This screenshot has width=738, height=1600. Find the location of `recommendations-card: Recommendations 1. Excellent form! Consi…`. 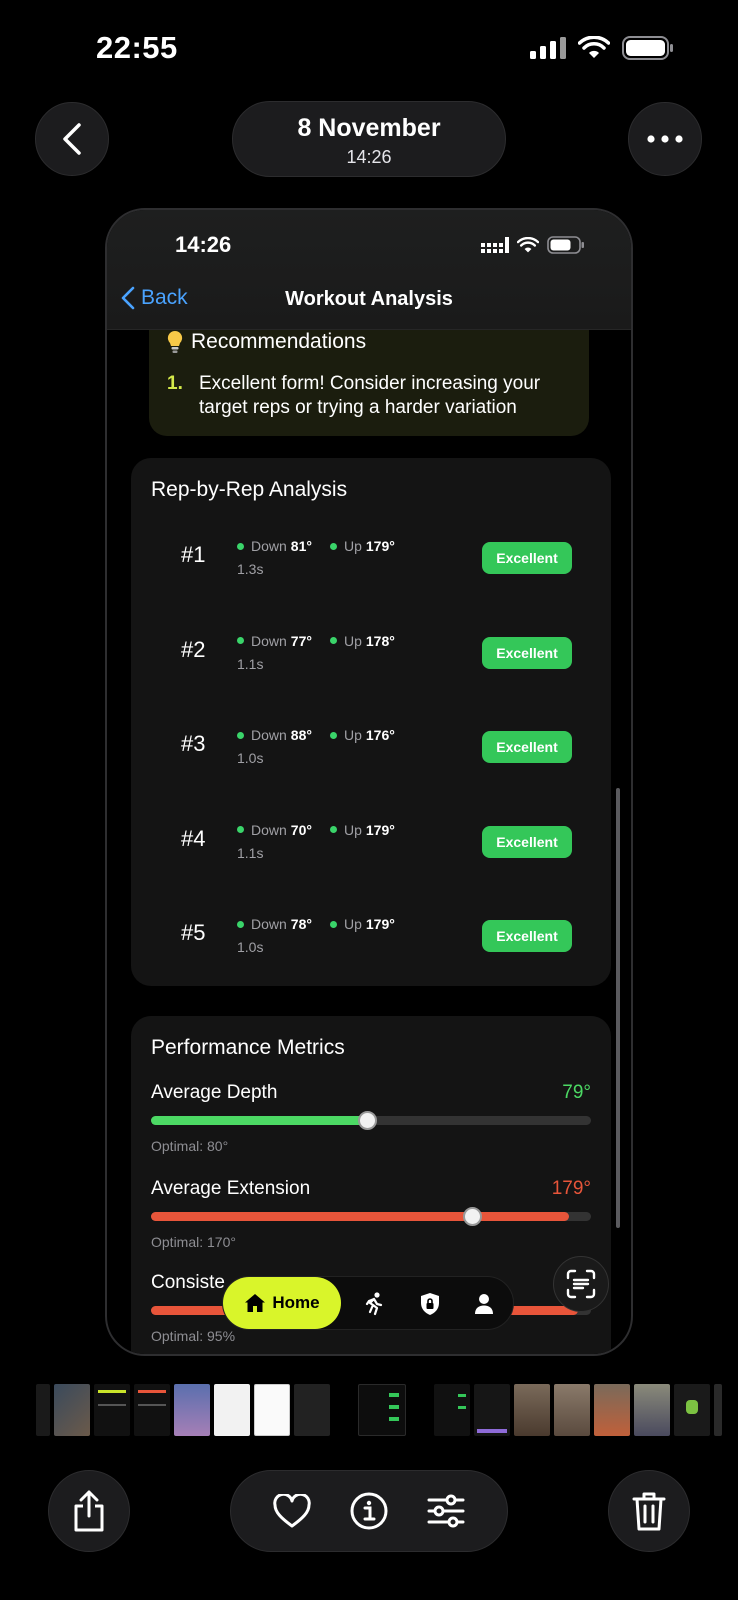

recommendations-card: Recommendations 1. Excellent form! Consi… is located at coordinates (369, 383).